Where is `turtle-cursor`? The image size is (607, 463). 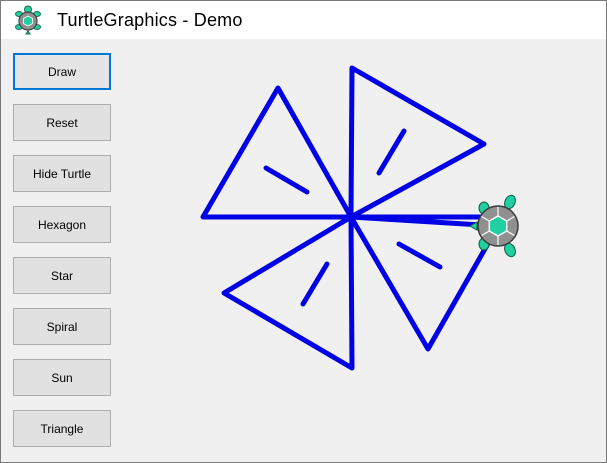 turtle-cursor is located at coordinates (493, 226).